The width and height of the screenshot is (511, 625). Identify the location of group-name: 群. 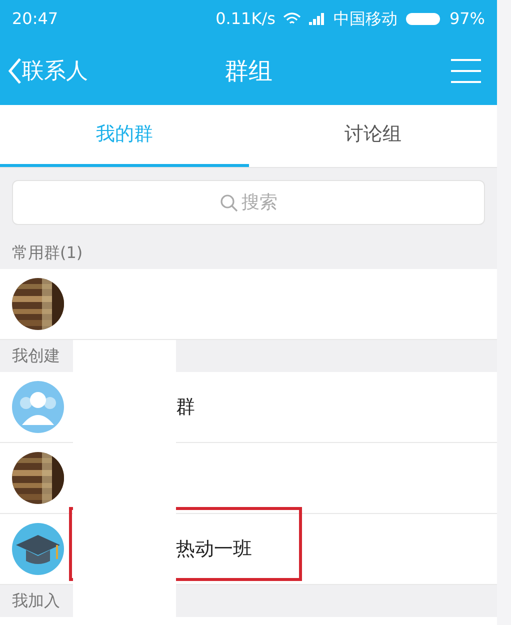
(185, 407).